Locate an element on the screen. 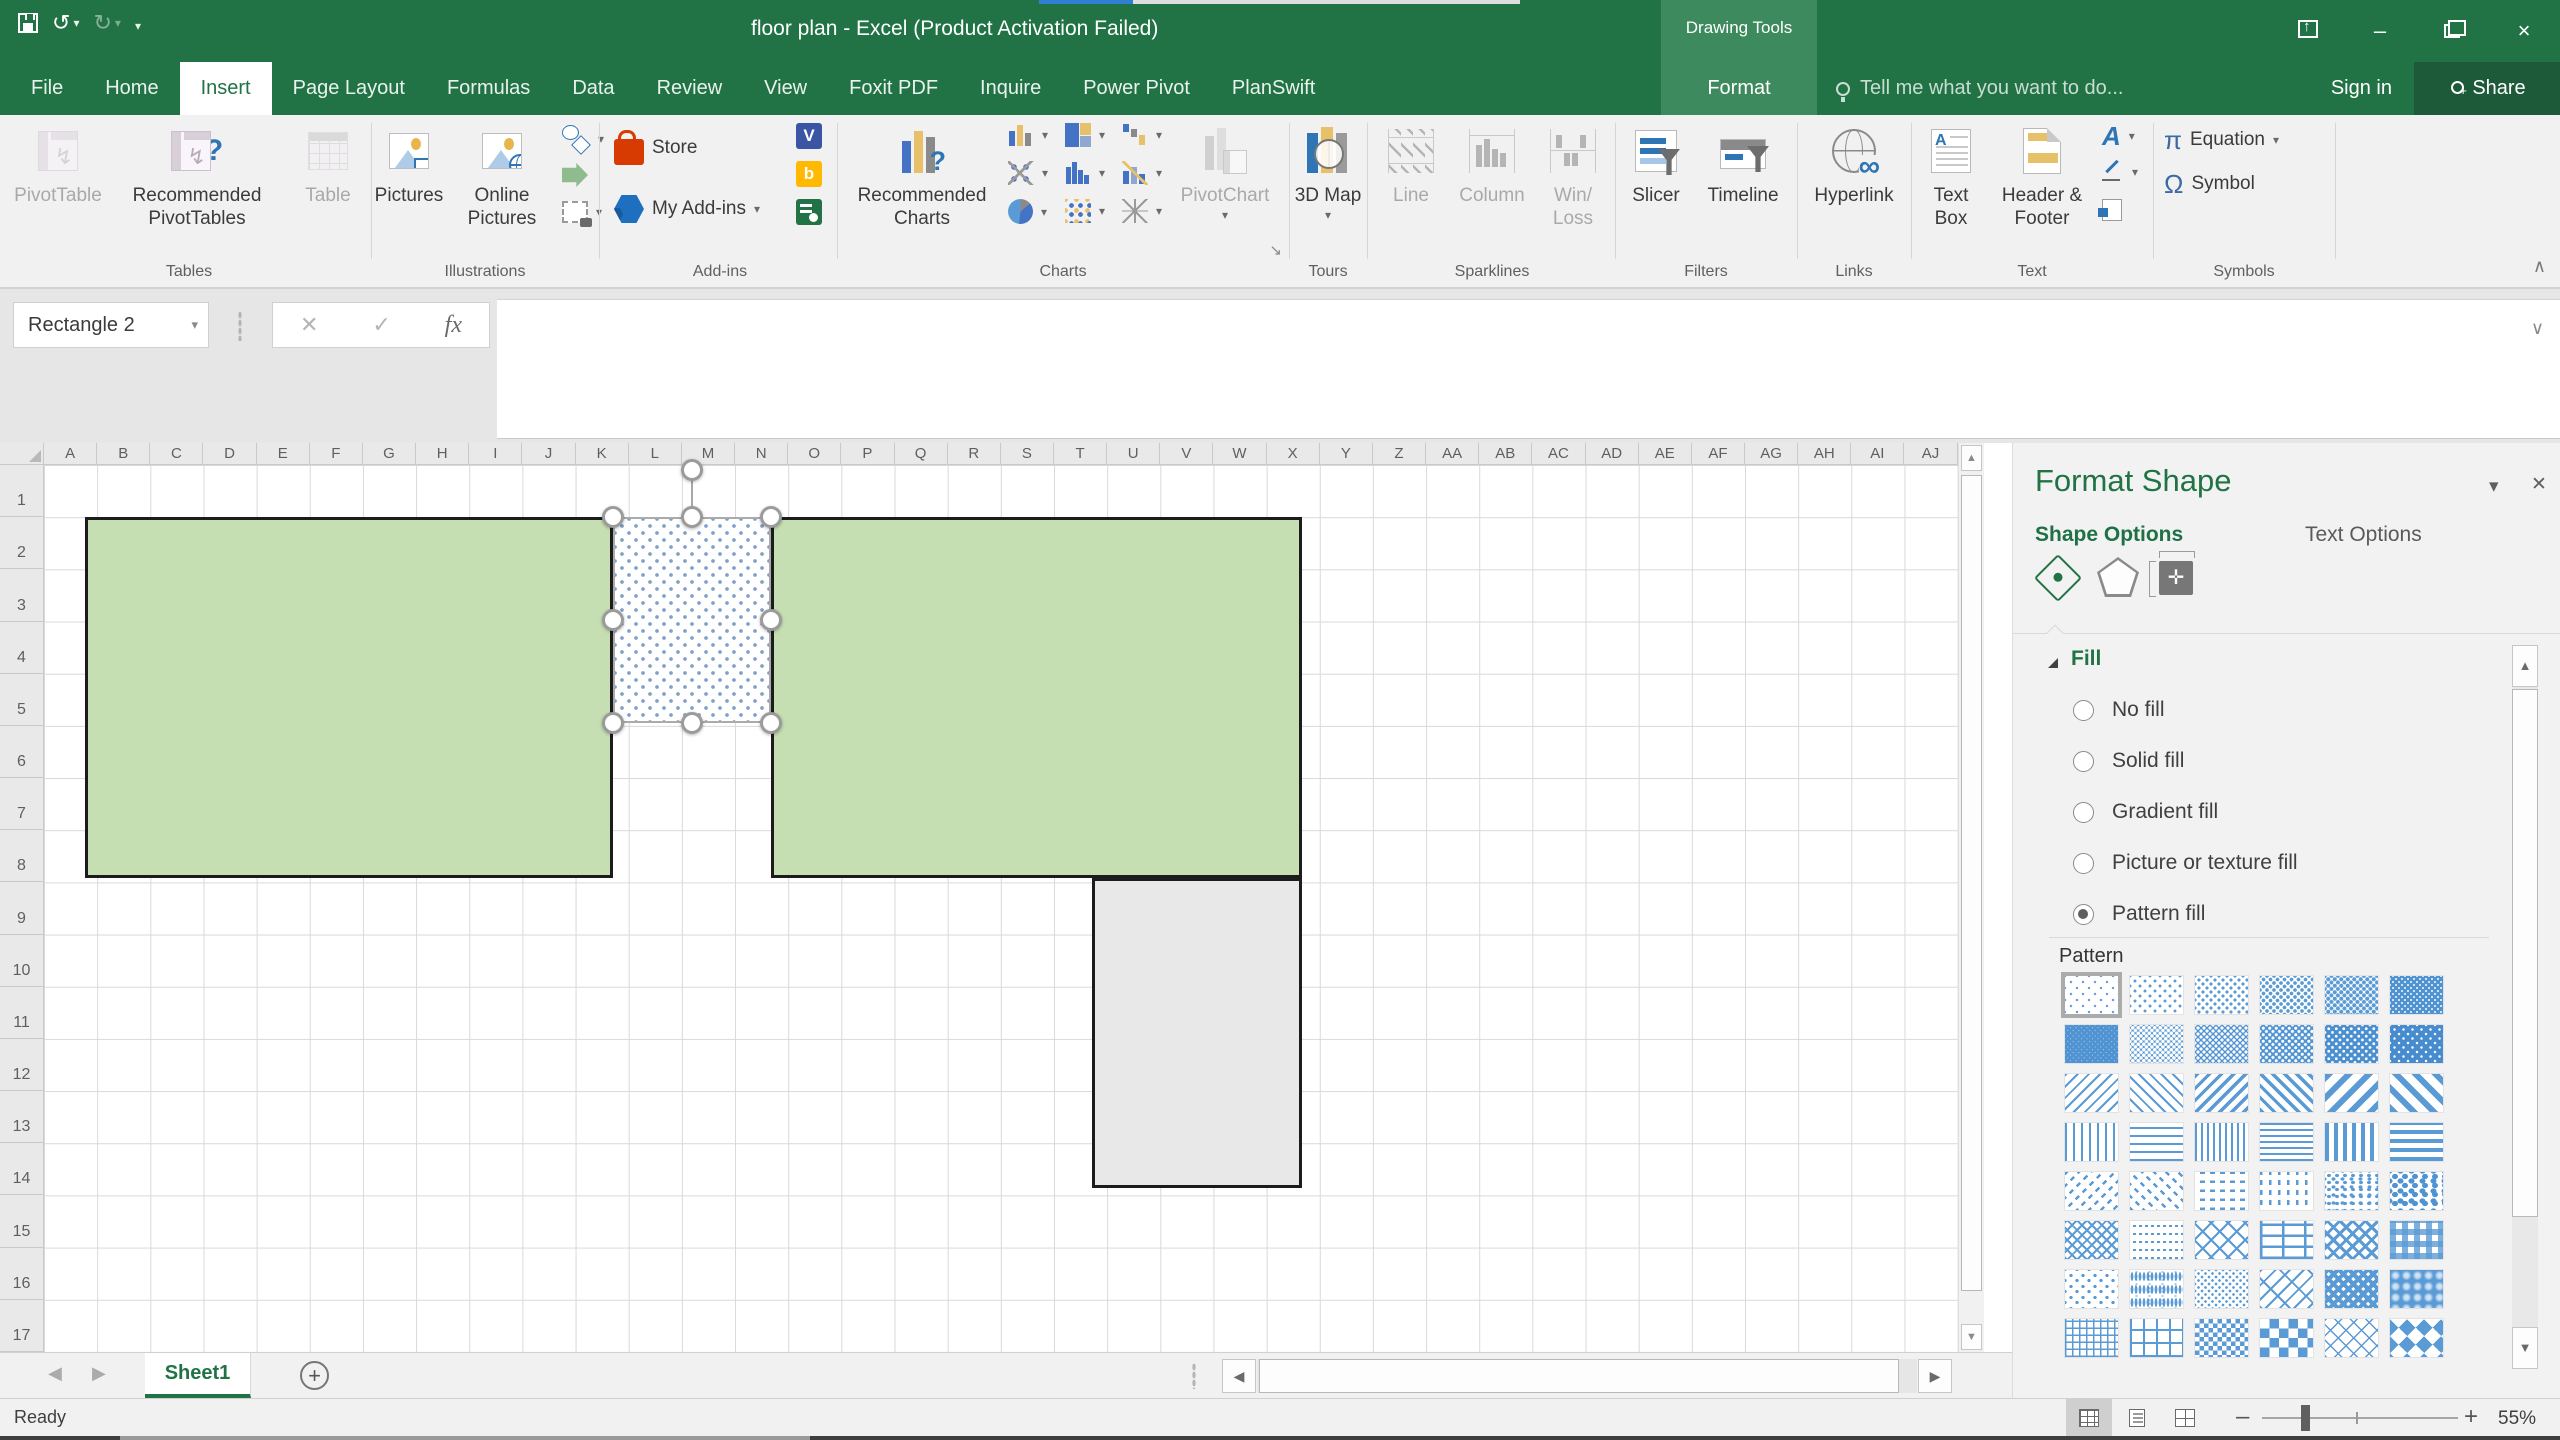 The width and height of the screenshot is (2560, 1440). select-all-corner is located at coordinates (22, 454).